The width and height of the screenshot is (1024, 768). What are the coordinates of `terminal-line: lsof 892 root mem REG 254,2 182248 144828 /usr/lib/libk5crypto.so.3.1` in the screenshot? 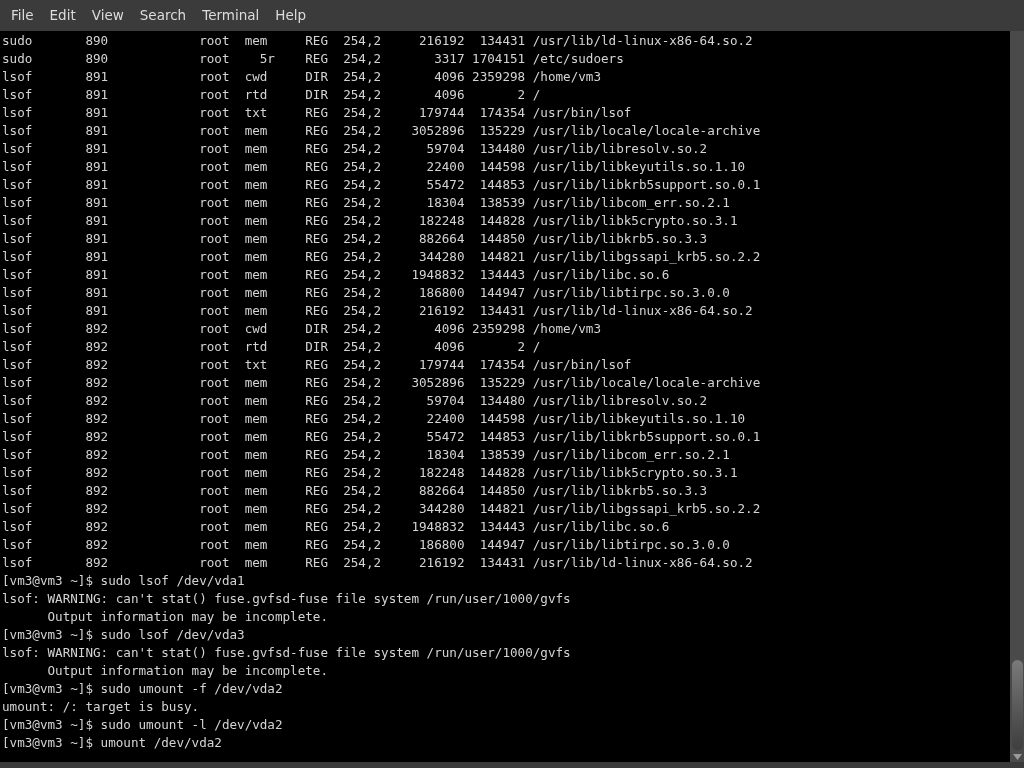 It's located at (370, 473).